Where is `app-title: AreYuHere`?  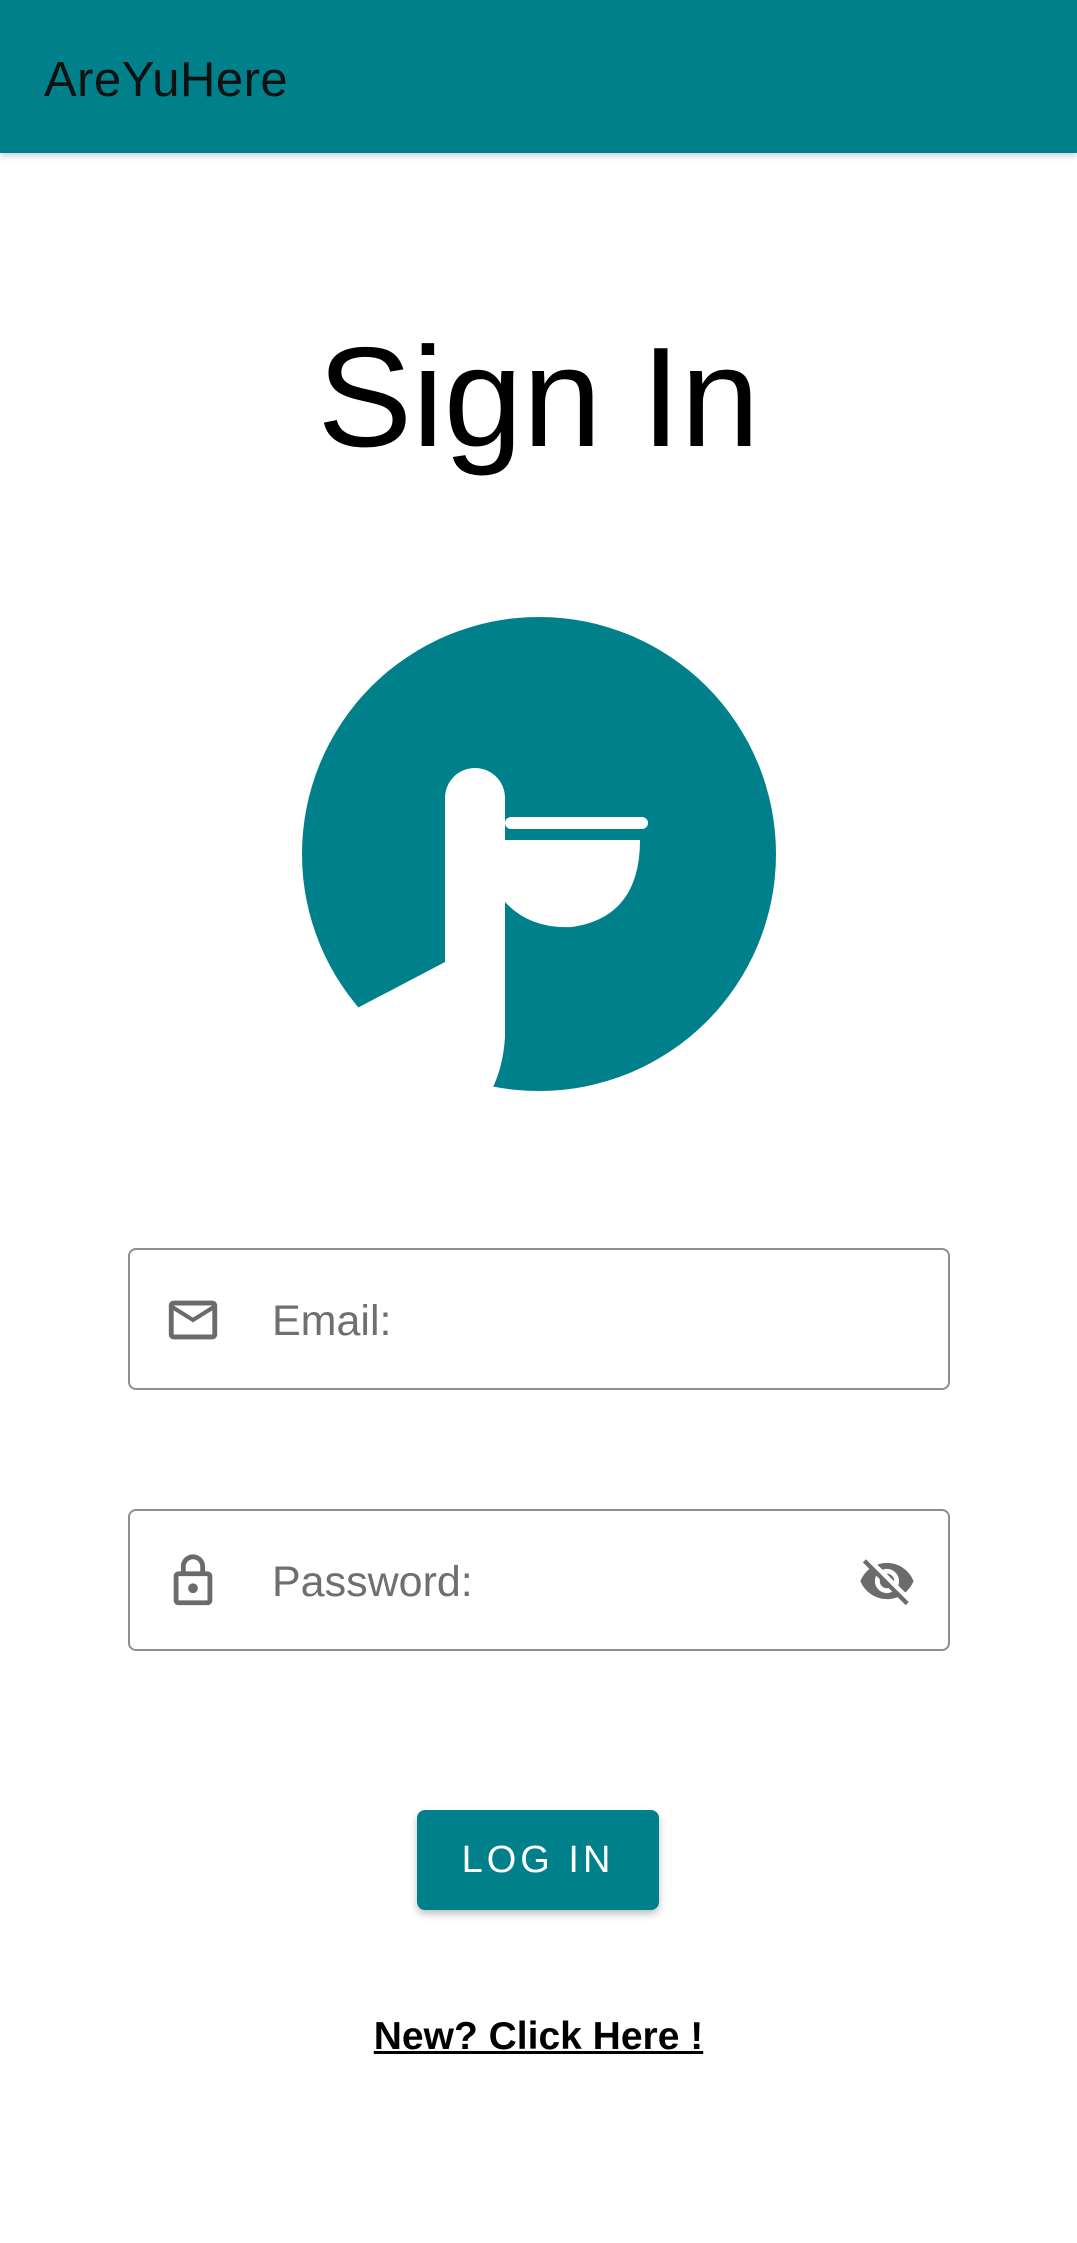 app-title: AreYuHere is located at coordinates (166, 80).